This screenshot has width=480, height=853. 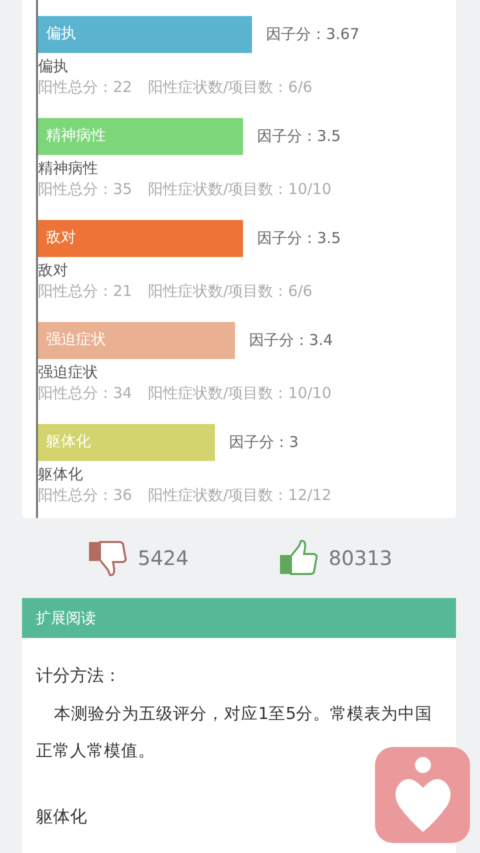 I want to click on section-heading: 计分方法：, so click(x=79, y=676).